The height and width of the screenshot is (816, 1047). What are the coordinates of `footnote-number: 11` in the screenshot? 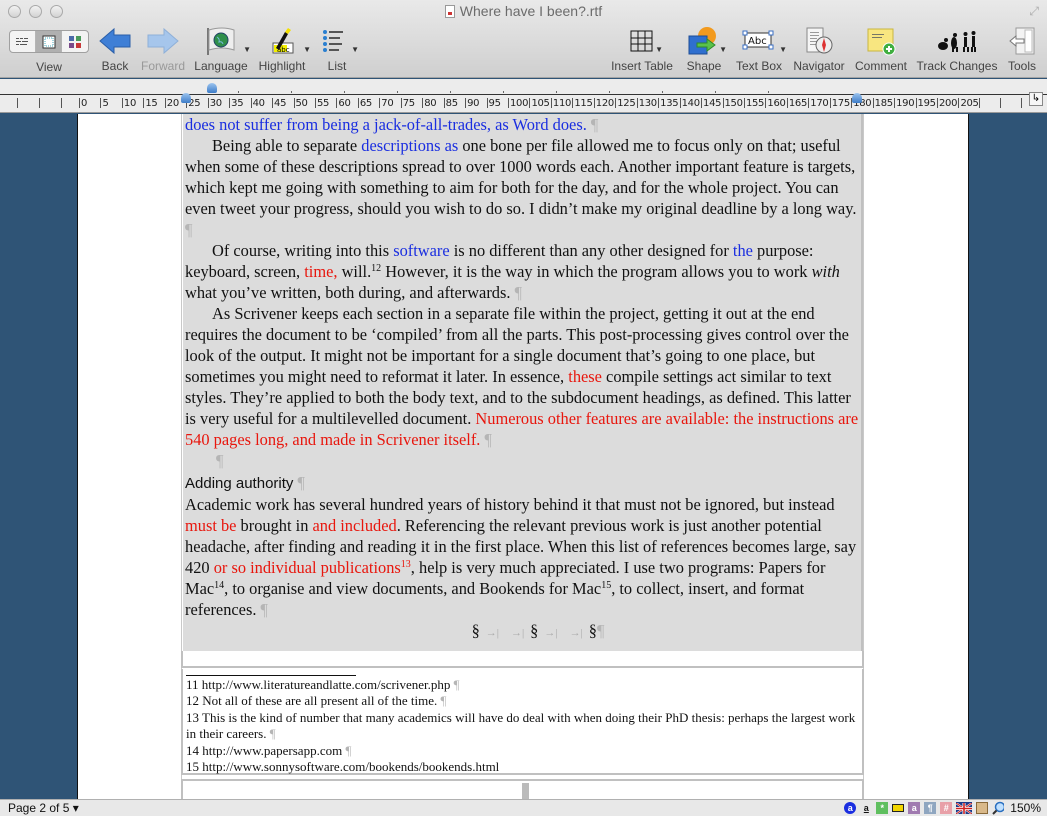 It's located at (192, 684).